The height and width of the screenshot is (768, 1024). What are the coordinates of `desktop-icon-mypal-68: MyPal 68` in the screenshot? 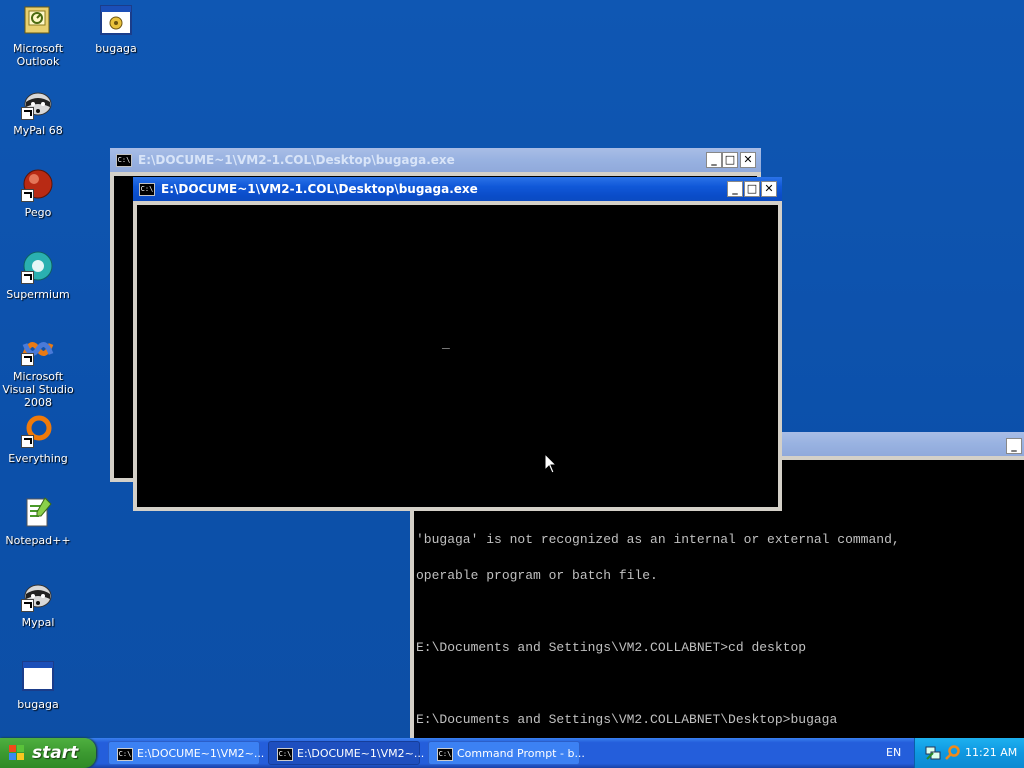 It's located at (38, 111).